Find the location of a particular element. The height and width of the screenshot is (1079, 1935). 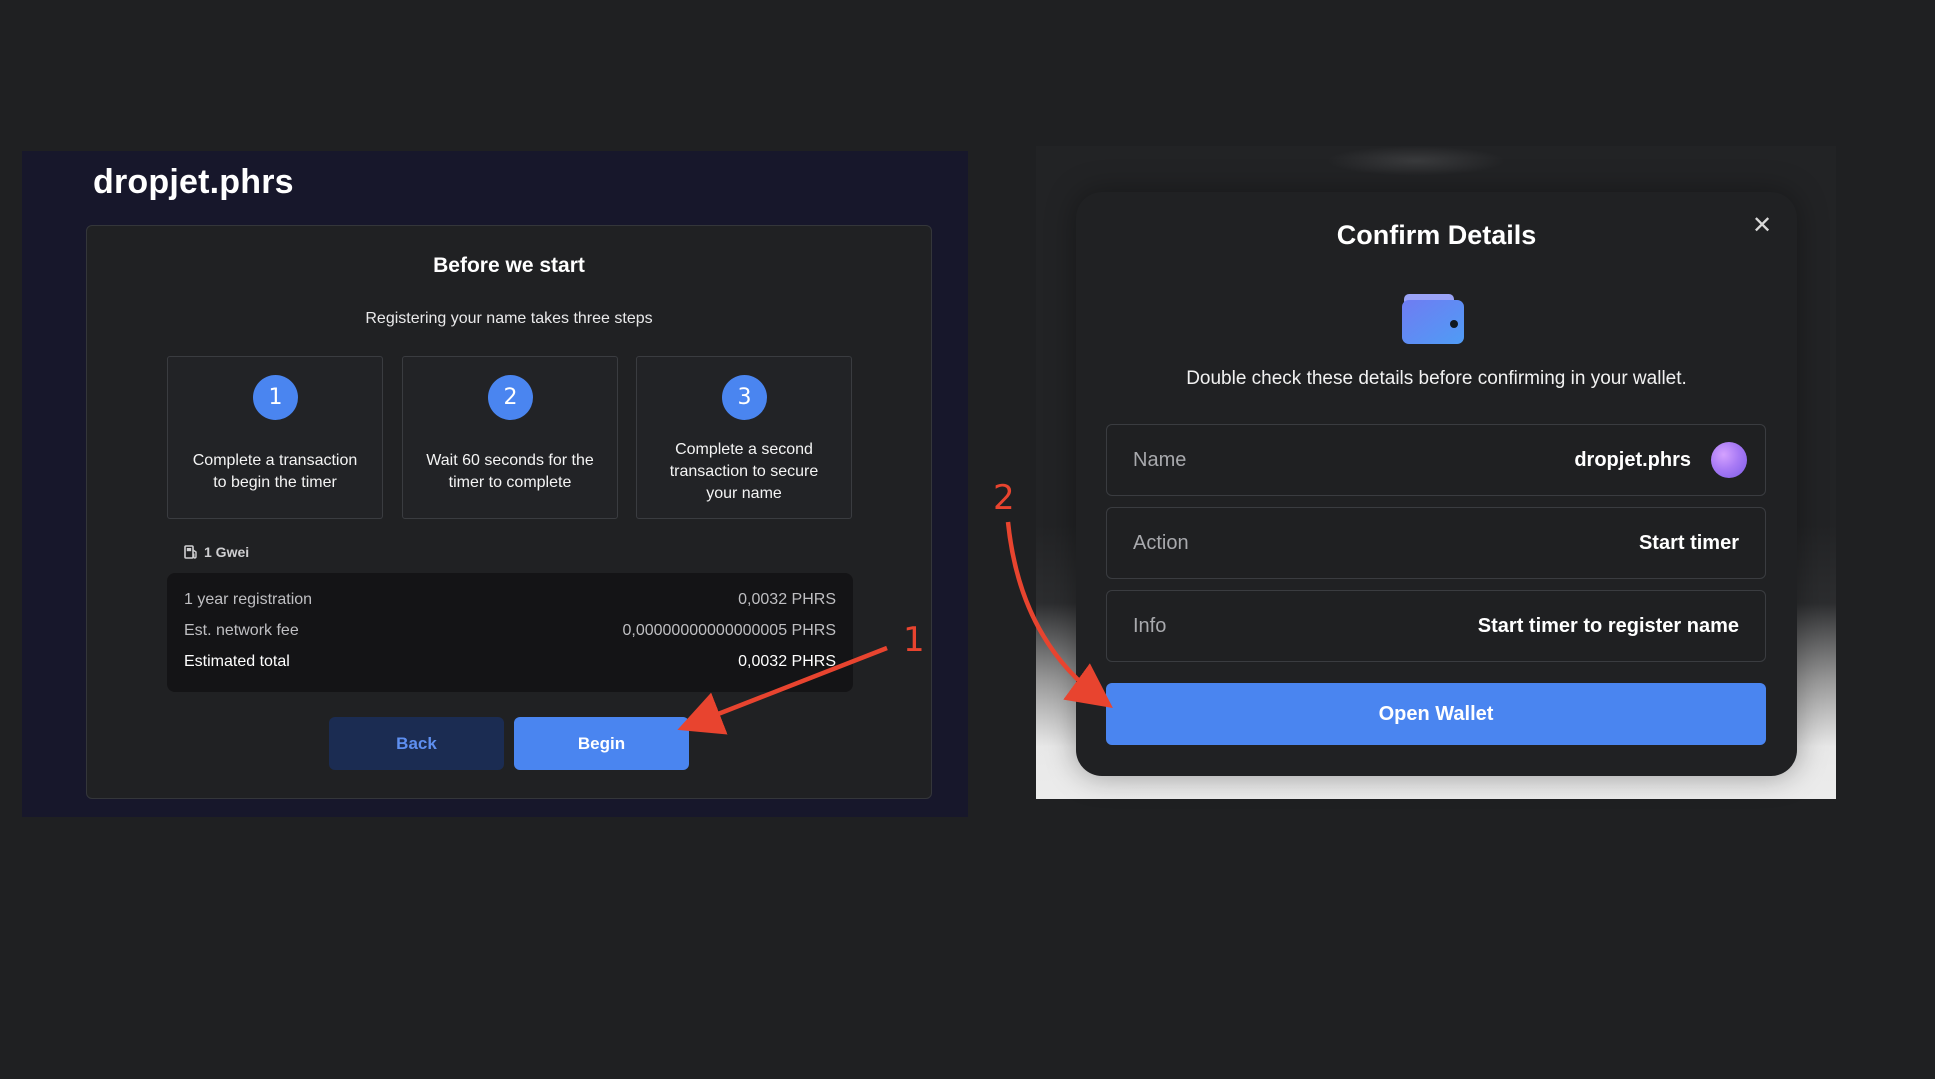

close-icon: ✕ is located at coordinates (1762, 225).